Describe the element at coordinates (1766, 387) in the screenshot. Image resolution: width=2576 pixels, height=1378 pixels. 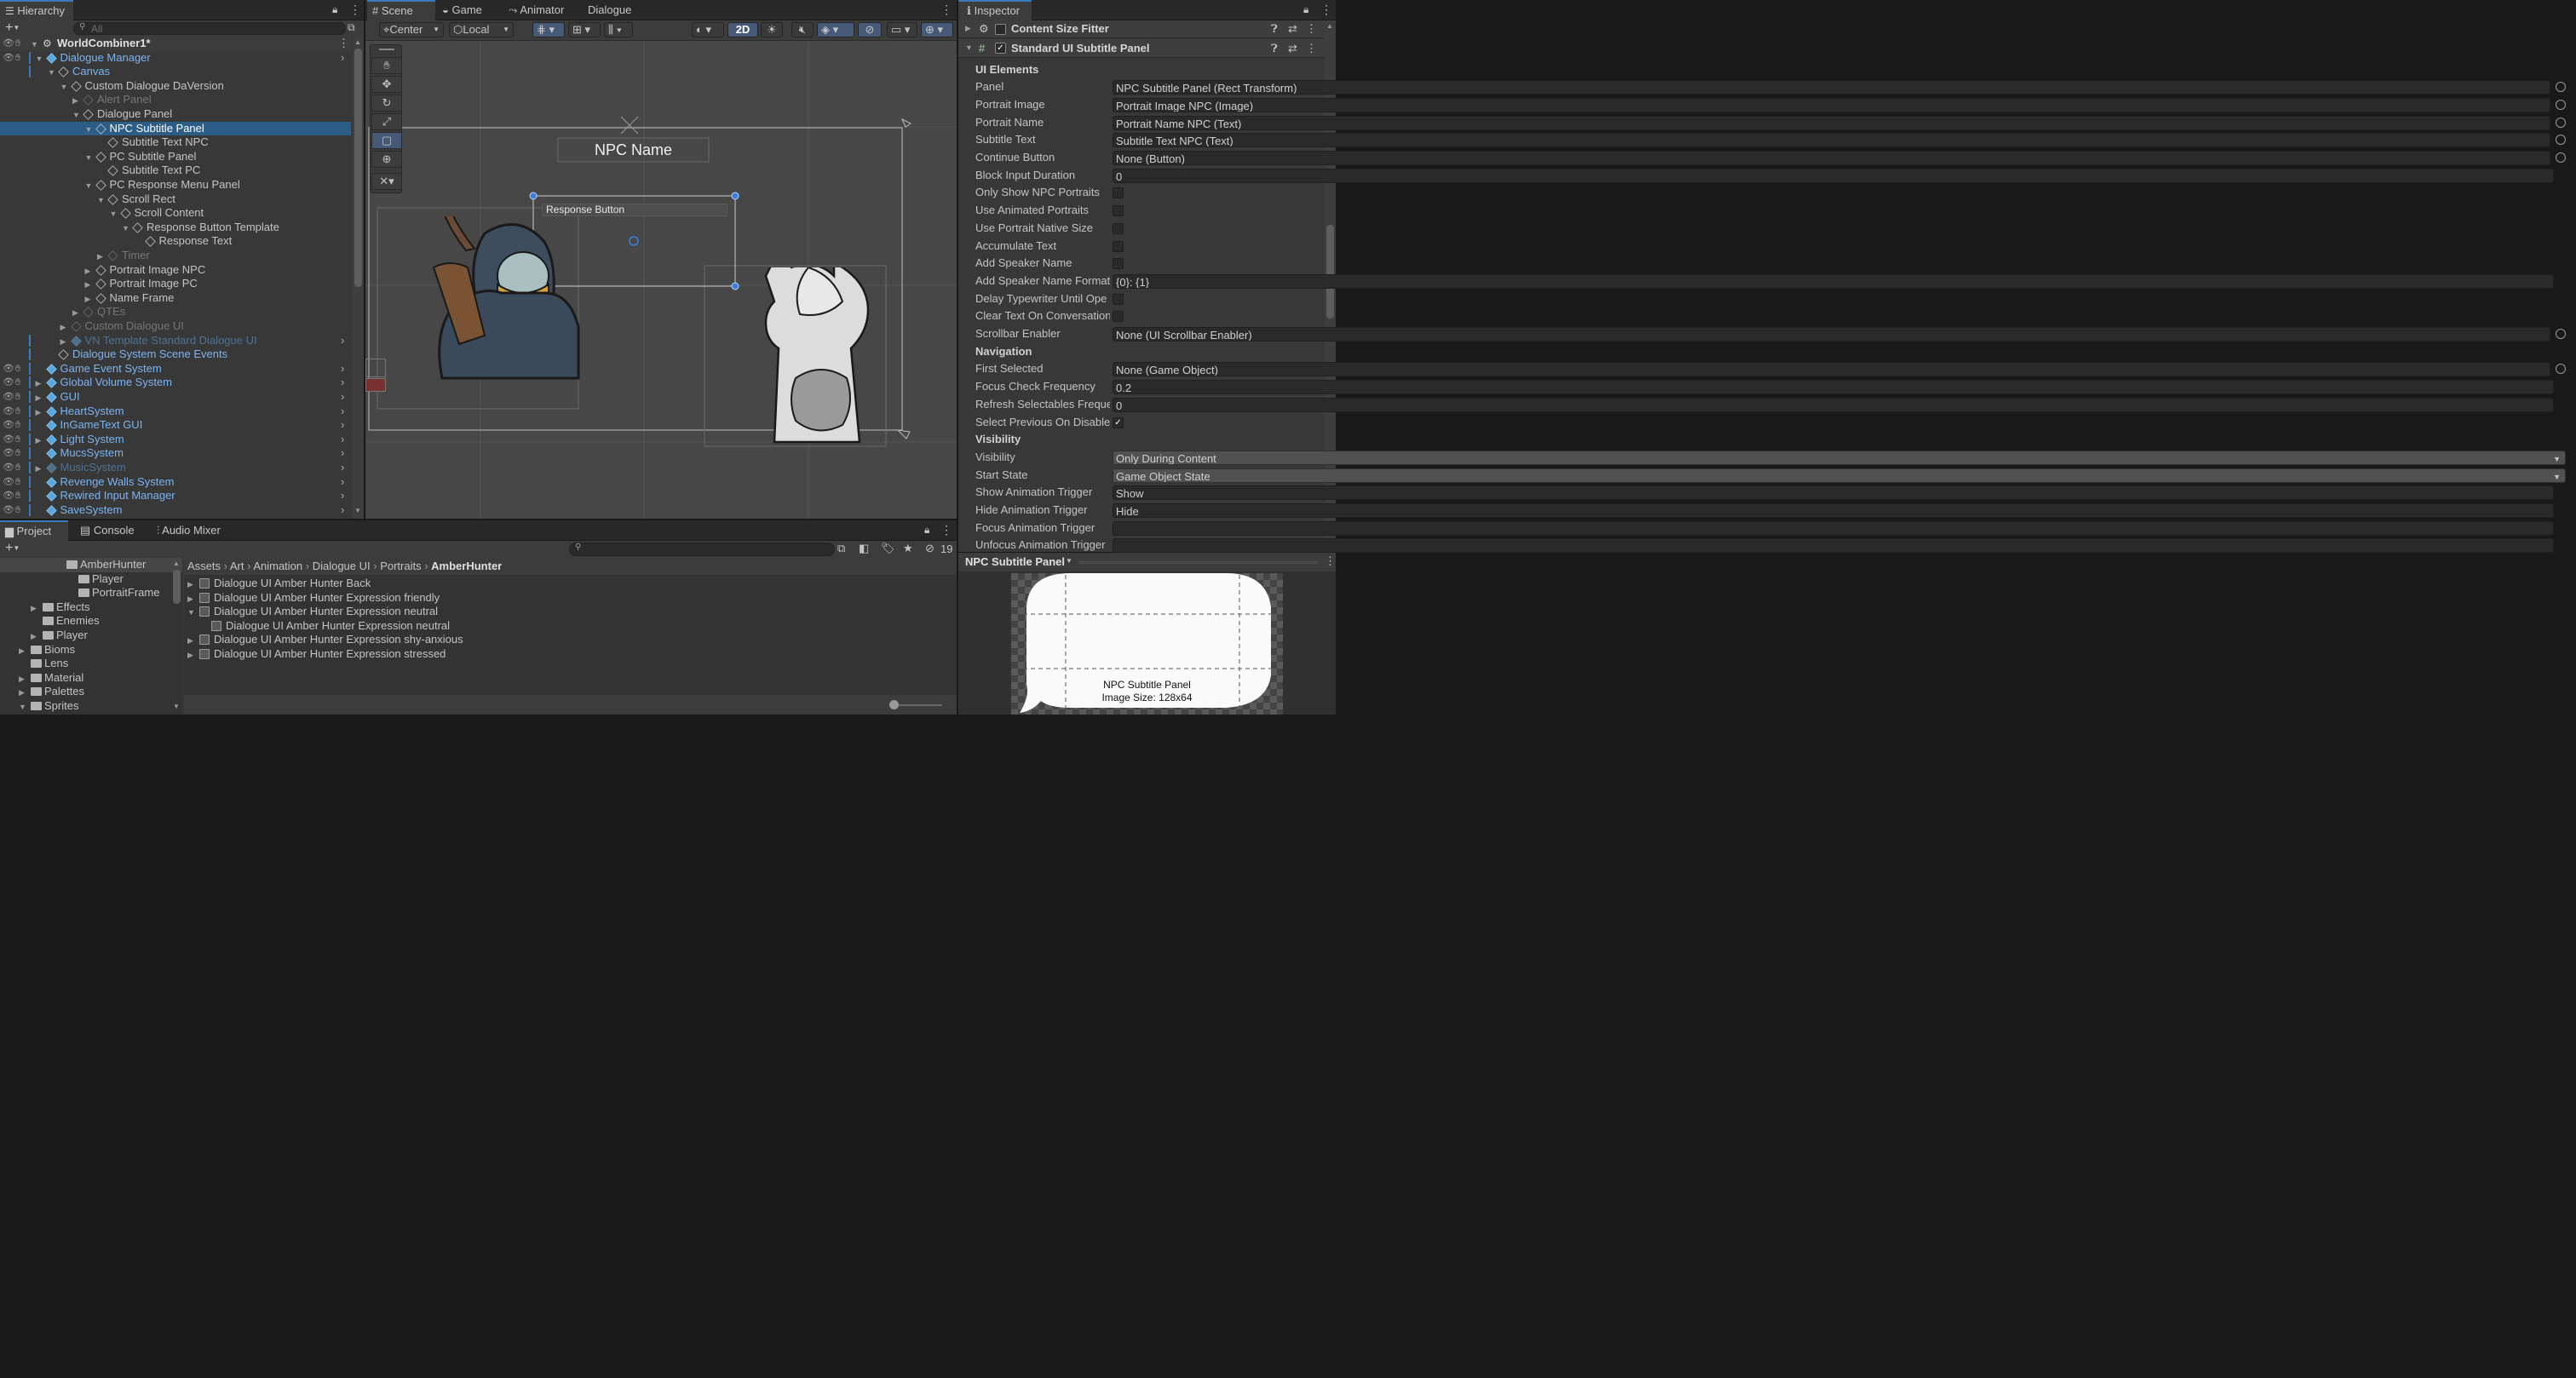
I see `inspector-field: Focus Check Frequency 0.2` at that location.